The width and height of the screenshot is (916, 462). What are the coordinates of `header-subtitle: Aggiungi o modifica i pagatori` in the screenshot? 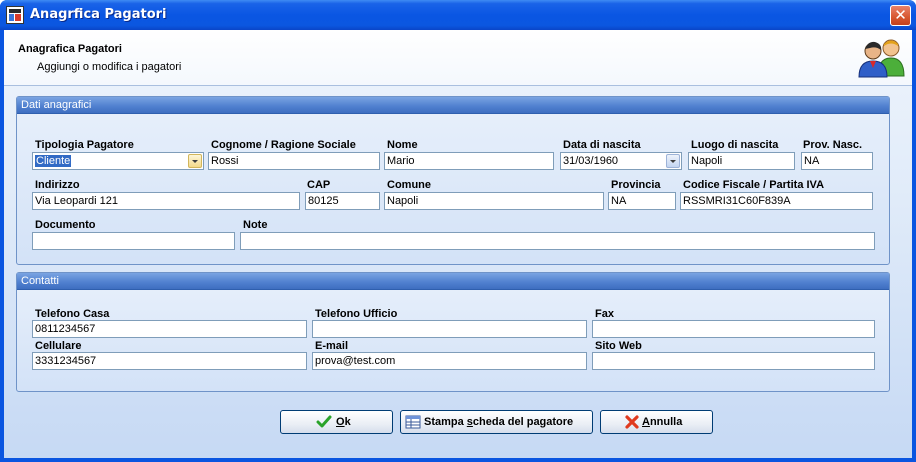 It's located at (109, 67).